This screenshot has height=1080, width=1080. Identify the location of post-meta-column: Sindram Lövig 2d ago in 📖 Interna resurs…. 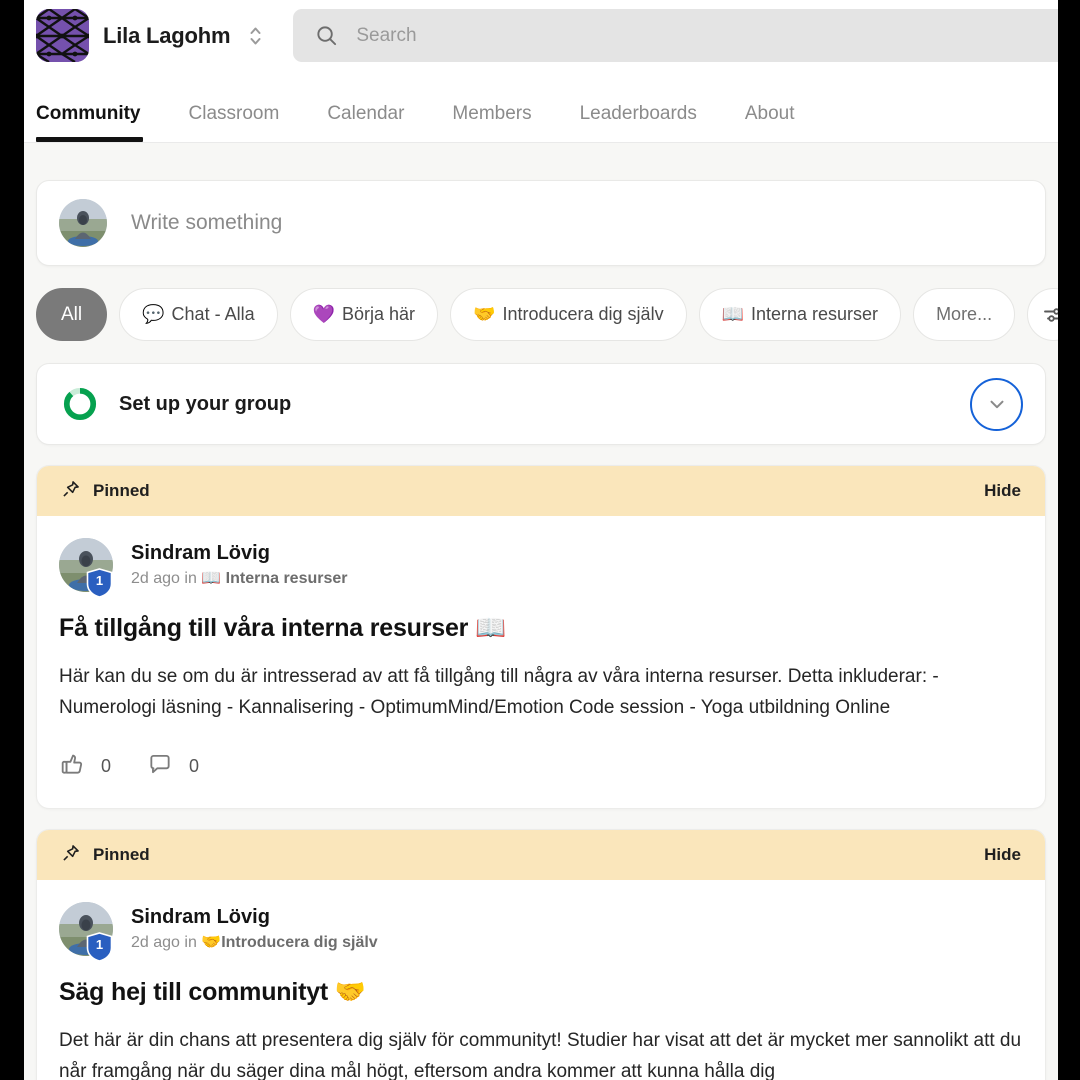
(239, 565).